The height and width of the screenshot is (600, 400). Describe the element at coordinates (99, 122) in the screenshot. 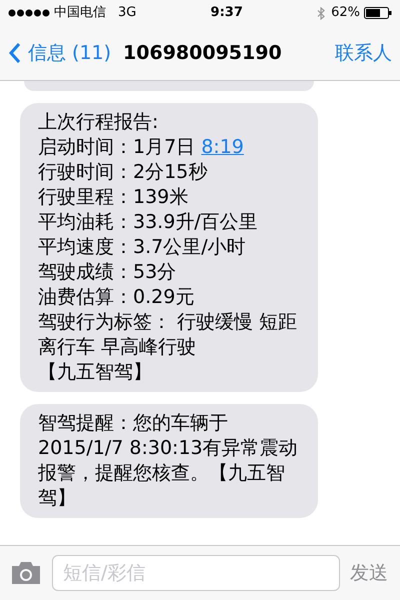

I see `message-text: 上次行程报告:` at that location.